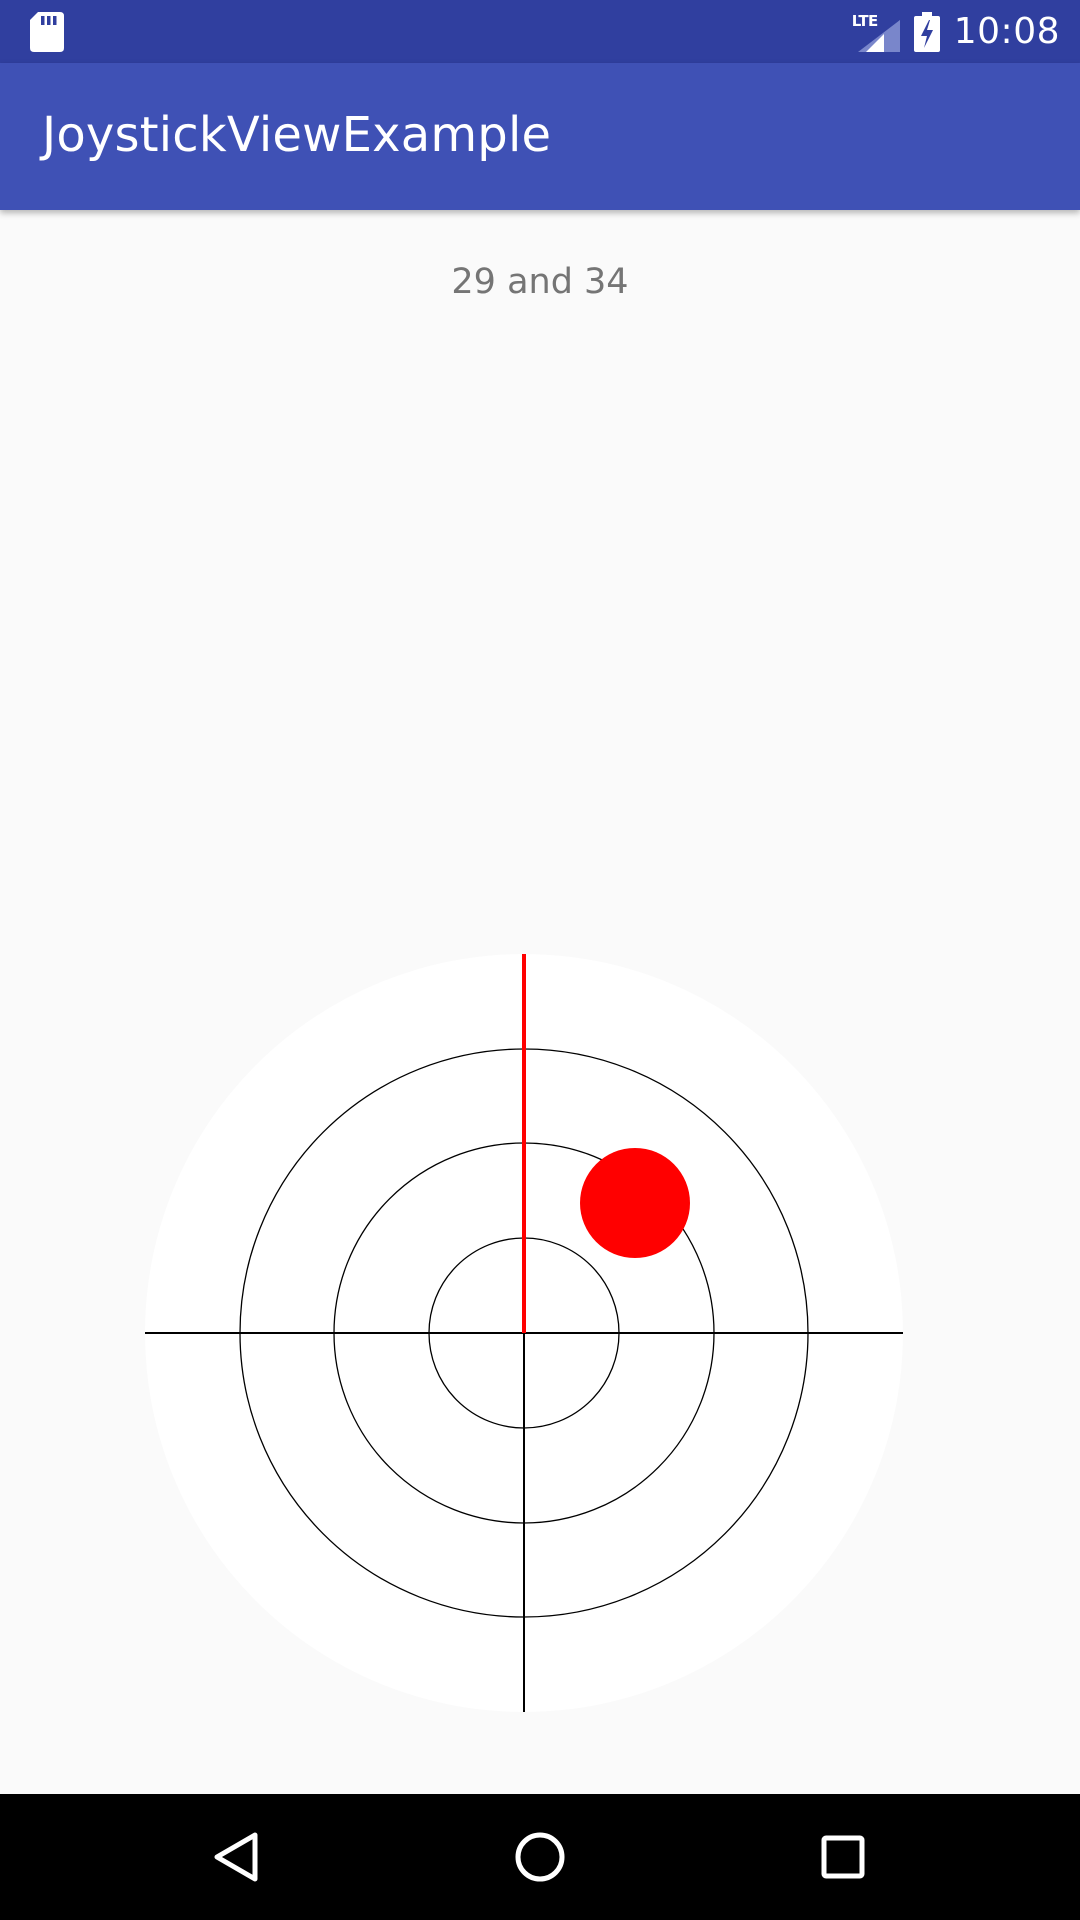 This screenshot has height=1920, width=1080. Describe the element at coordinates (926, 31) in the screenshot. I see `battery-charging-icon` at that location.